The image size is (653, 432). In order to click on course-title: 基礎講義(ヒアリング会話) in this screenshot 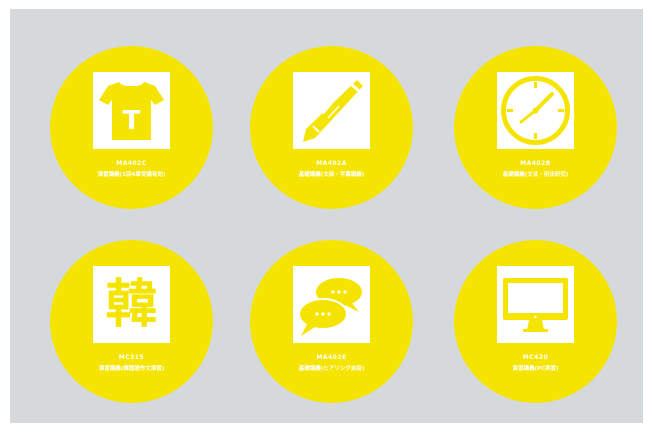, I will do `click(331, 369)`.